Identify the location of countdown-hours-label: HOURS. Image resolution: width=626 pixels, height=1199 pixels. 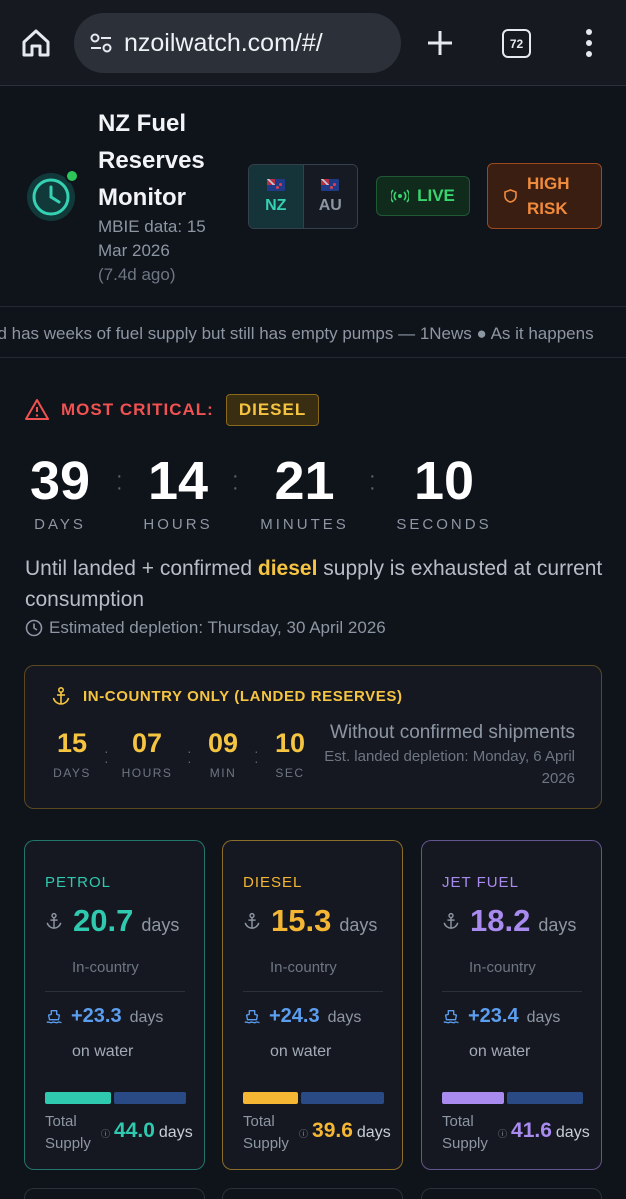
(178, 524).